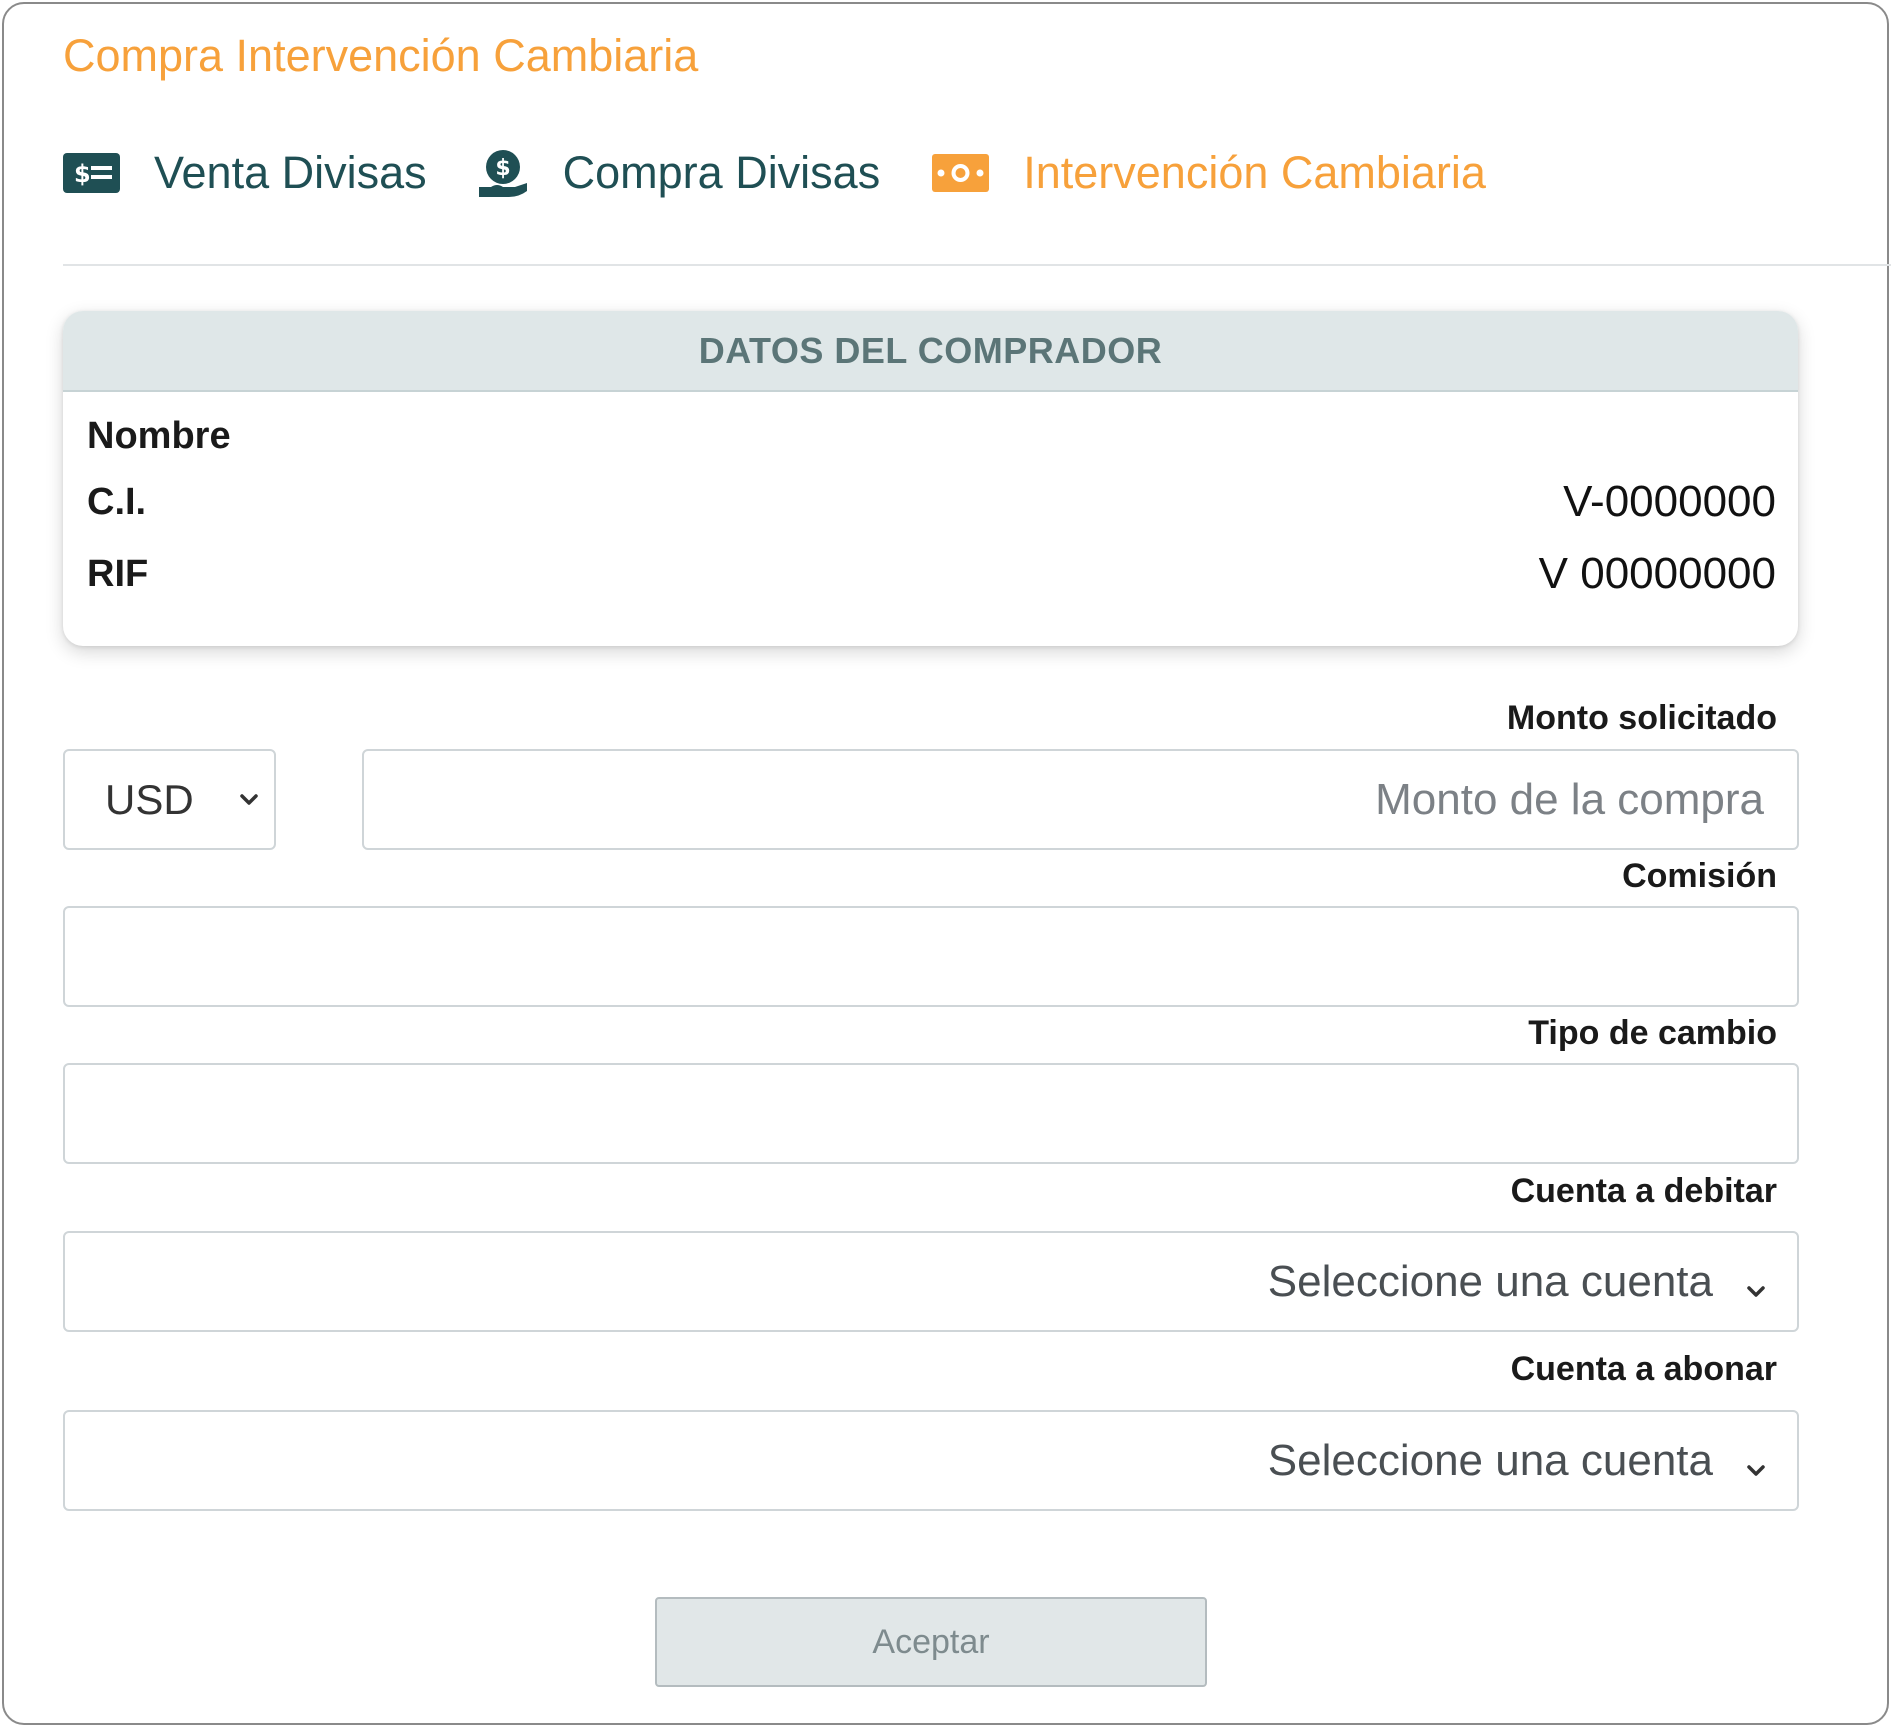  I want to click on buyer-ci-value: V-0000000, so click(1669, 501).